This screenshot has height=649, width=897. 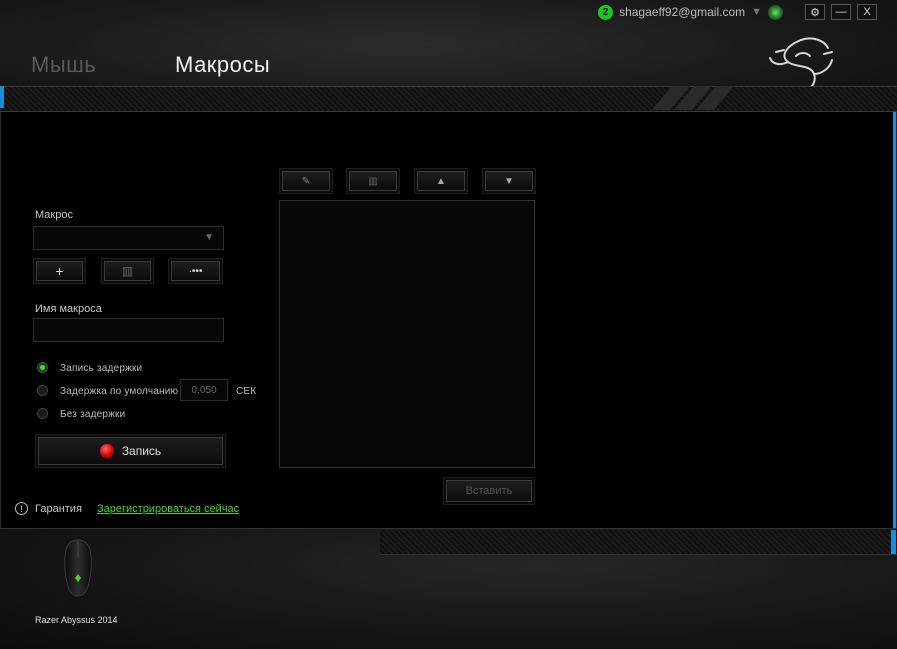 What do you see at coordinates (59, 271) in the screenshot?
I see `add-macro-button: +` at bounding box center [59, 271].